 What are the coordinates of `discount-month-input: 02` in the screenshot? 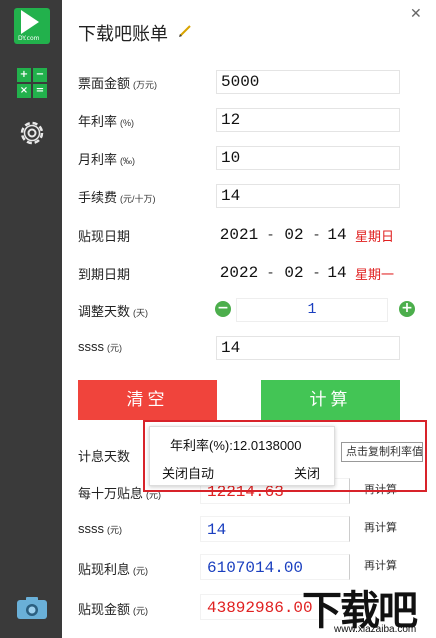 It's located at (294, 235).